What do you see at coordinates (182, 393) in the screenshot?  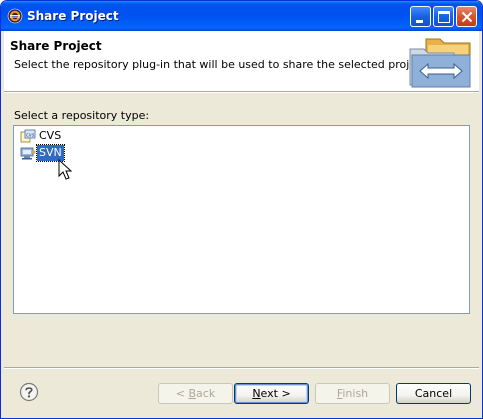 I see `back-button-prefix: <` at bounding box center [182, 393].